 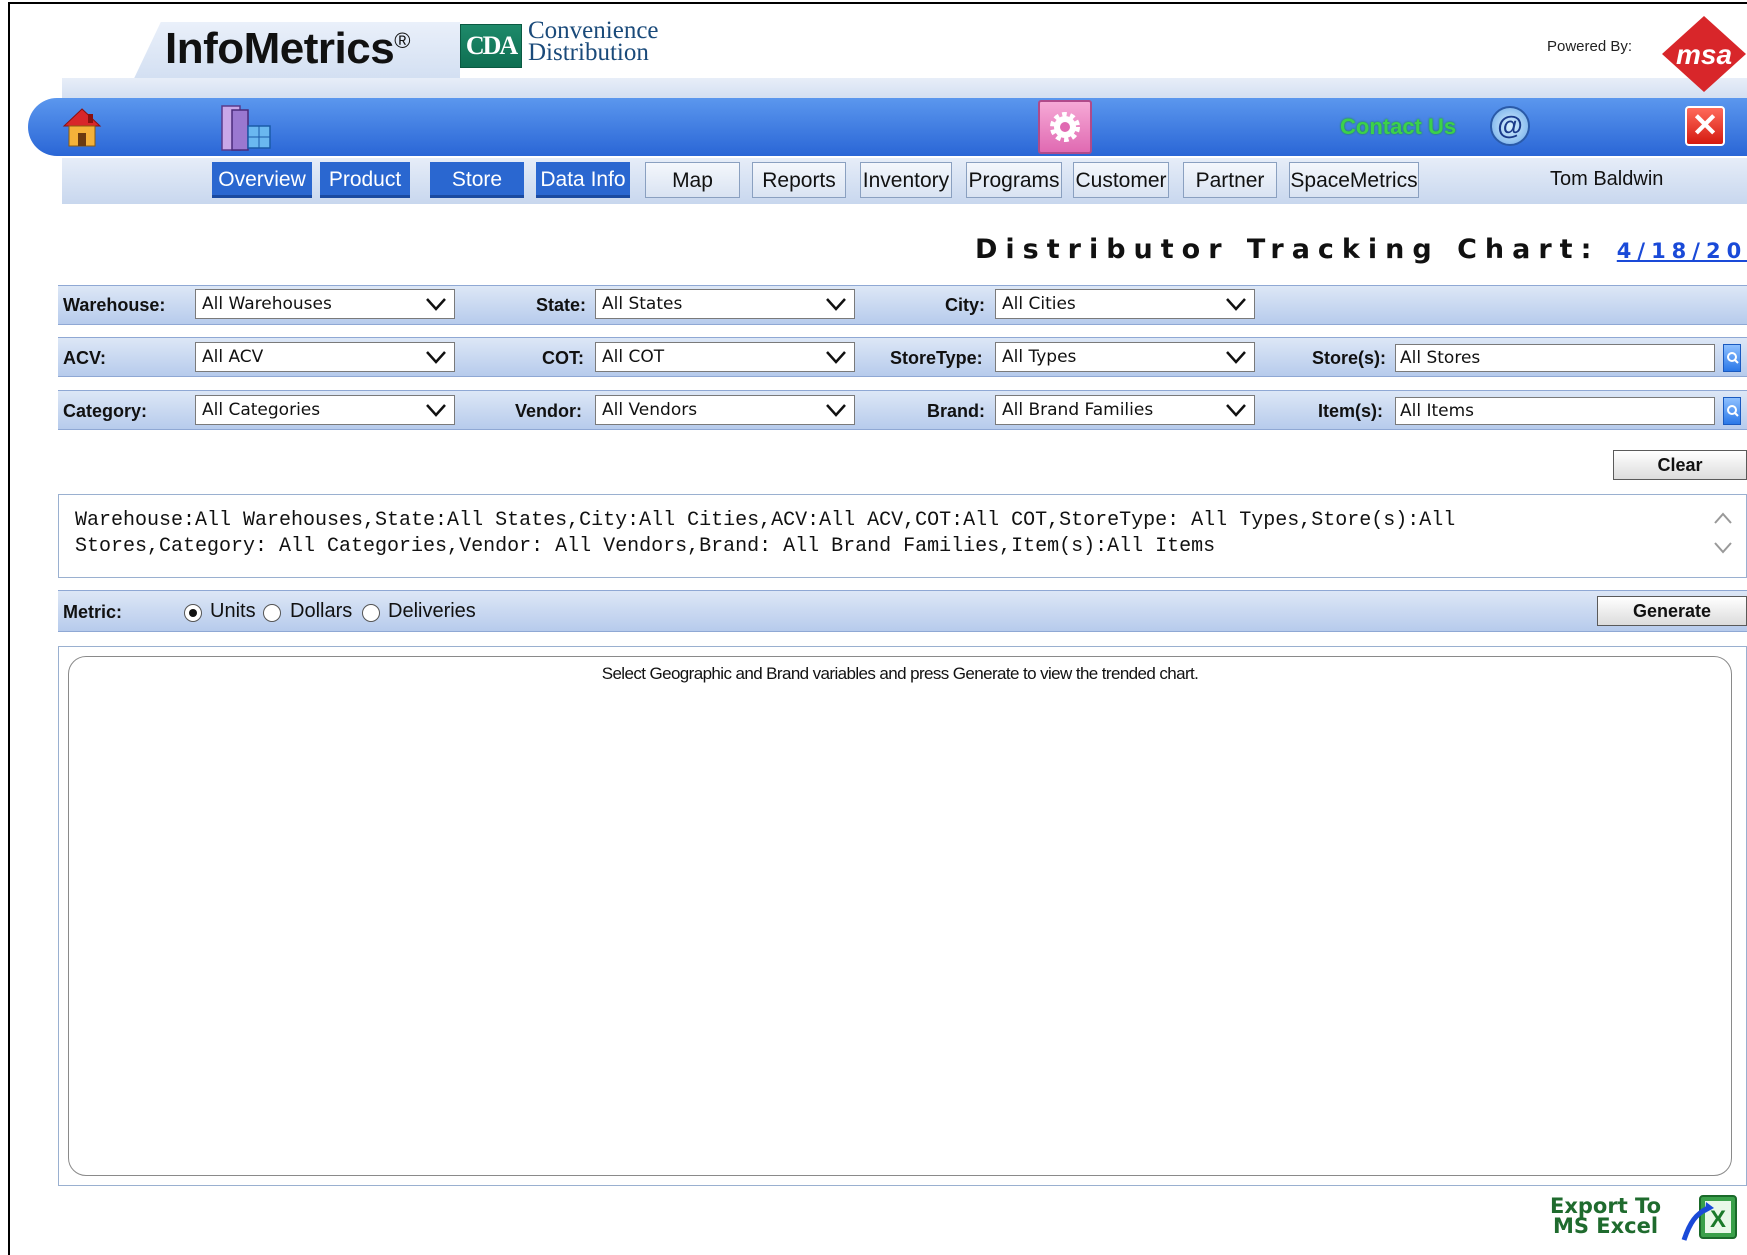 I want to click on export-excel-link: Export To MS Excel, so click(x=1606, y=1216).